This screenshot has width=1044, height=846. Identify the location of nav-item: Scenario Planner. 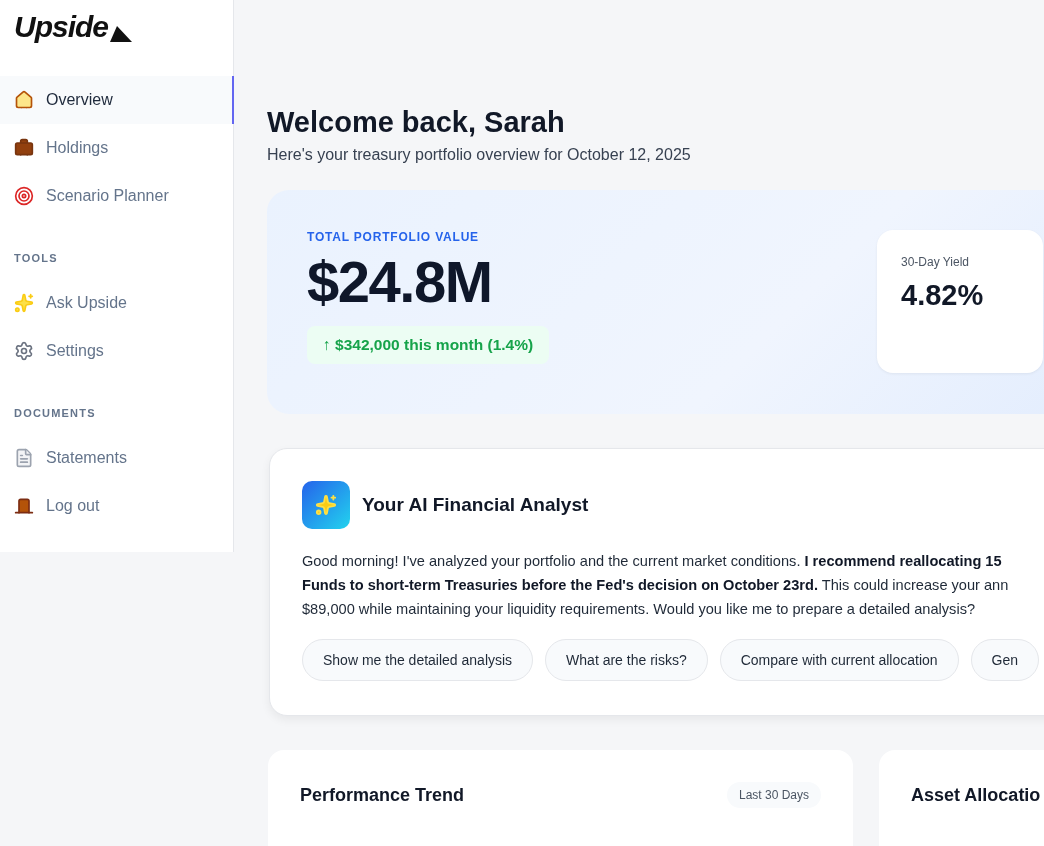
(117, 196).